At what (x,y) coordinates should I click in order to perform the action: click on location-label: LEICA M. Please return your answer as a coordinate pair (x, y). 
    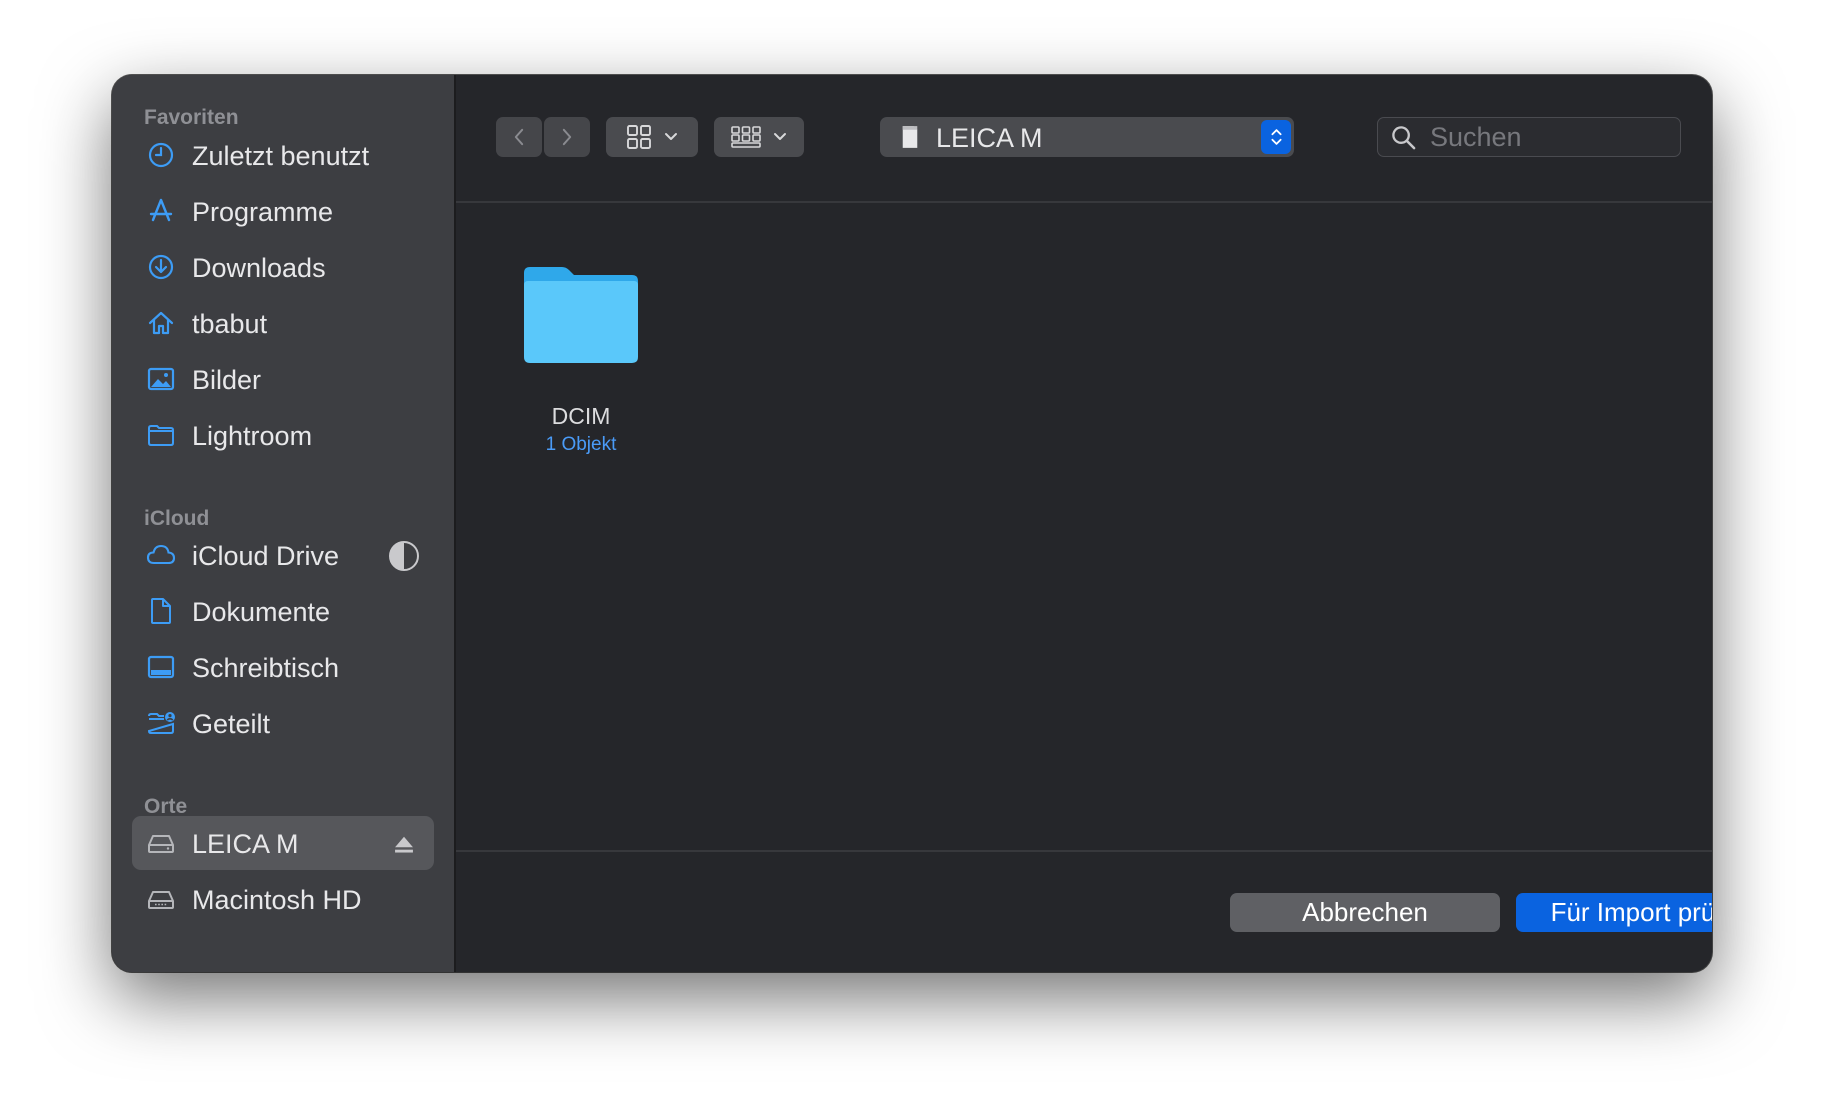
    Looking at the image, I should click on (989, 138).